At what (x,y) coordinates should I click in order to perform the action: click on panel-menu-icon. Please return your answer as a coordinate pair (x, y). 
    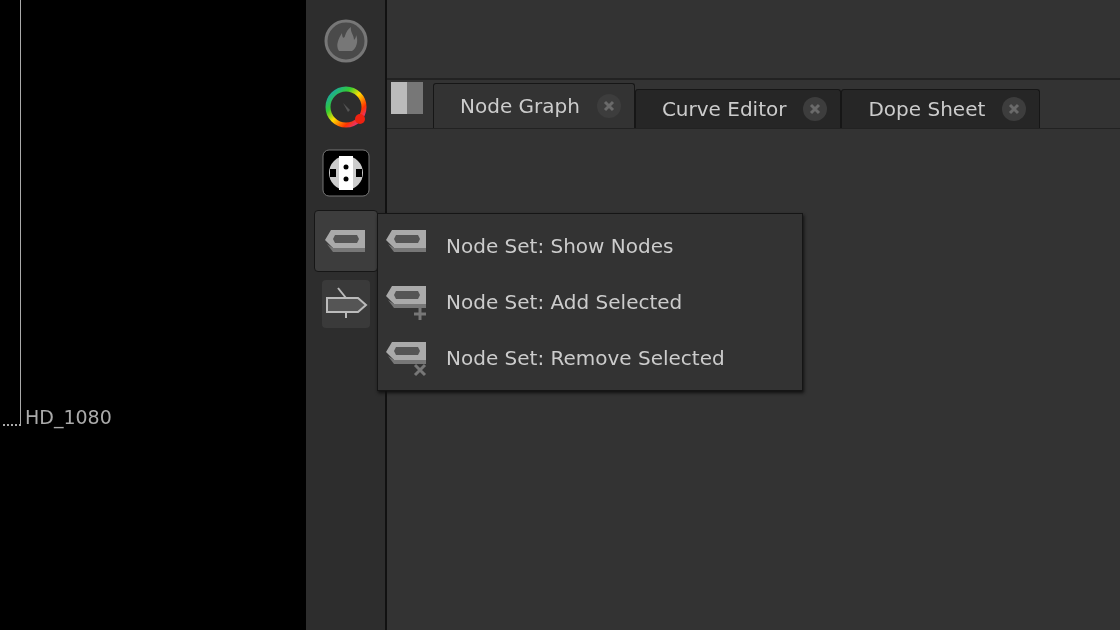
    Looking at the image, I should click on (407, 98).